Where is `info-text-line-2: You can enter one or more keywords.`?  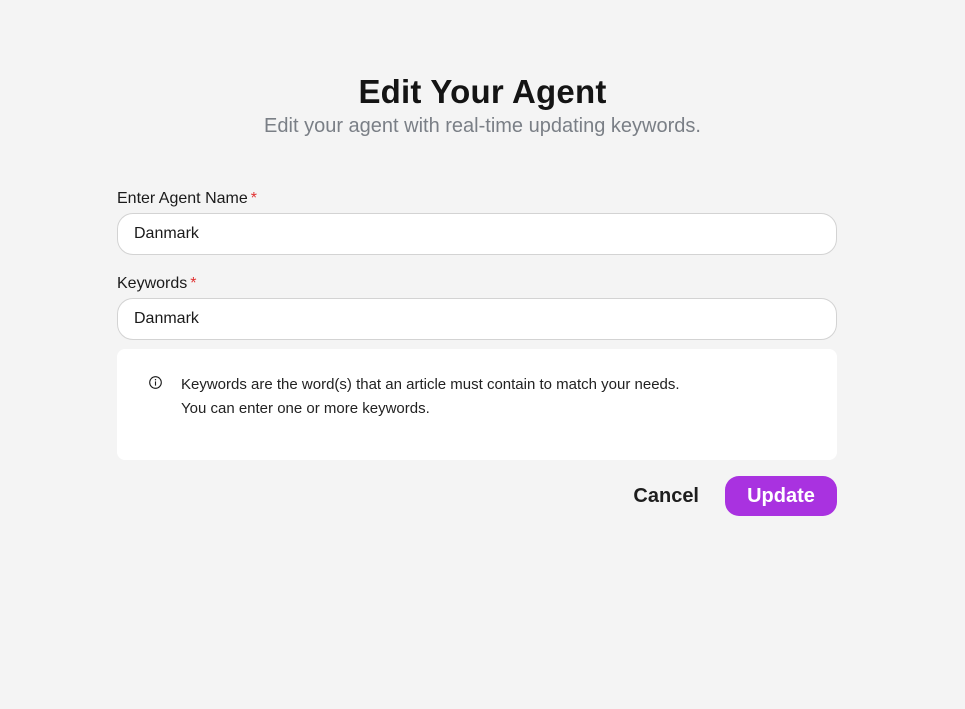
info-text-line-2: You can enter one or more keywords. is located at coordinates (305, 408).